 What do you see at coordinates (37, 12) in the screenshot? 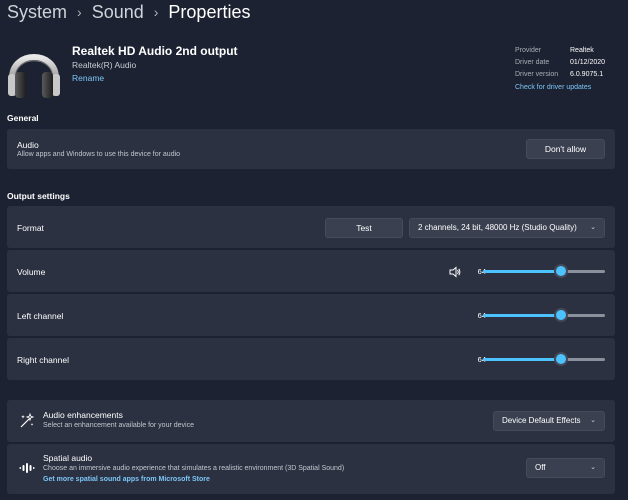
I see `breadcrumb-system: System` at bounding box center [37, 12].